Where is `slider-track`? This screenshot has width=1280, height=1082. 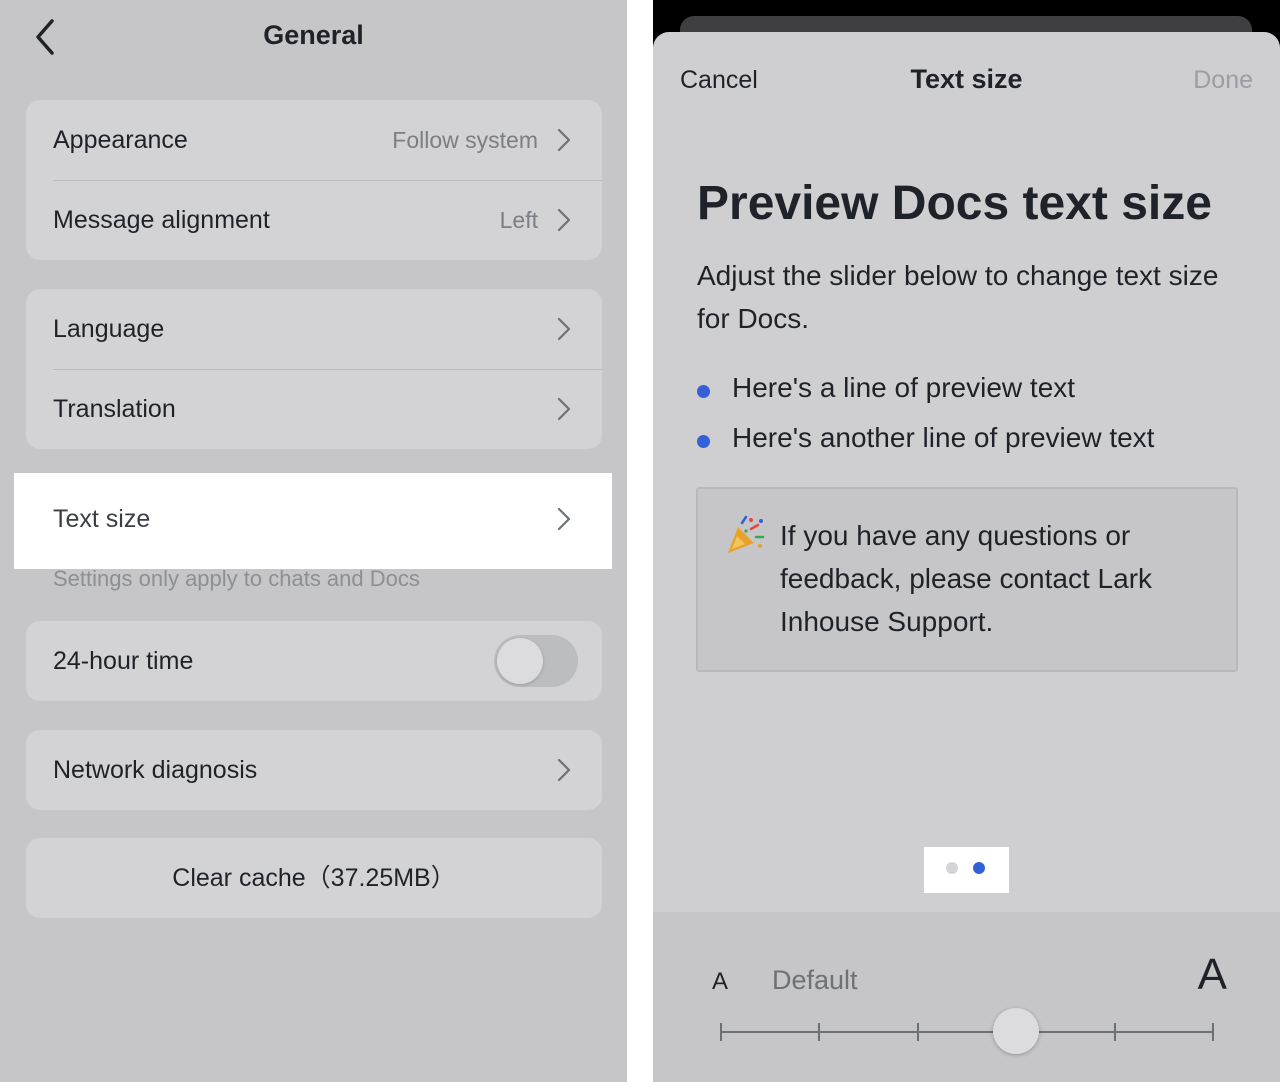
slider-track is located at coordinates (967, 1032).